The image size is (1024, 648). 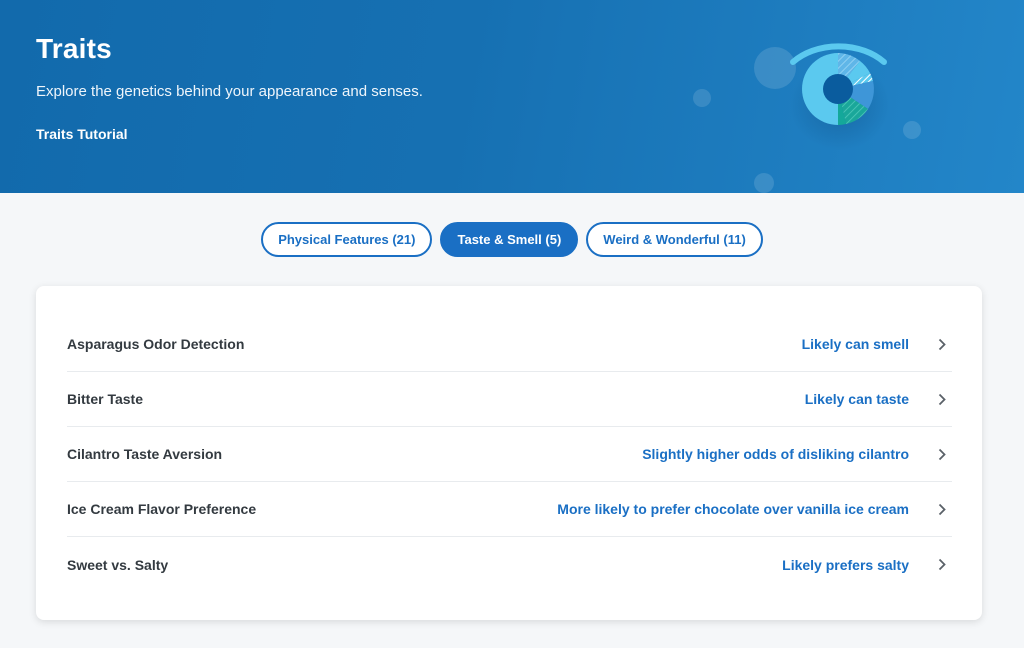 I want to click on traits-tutorial-link: Traits Tutorial, so click(x=82, y=134).